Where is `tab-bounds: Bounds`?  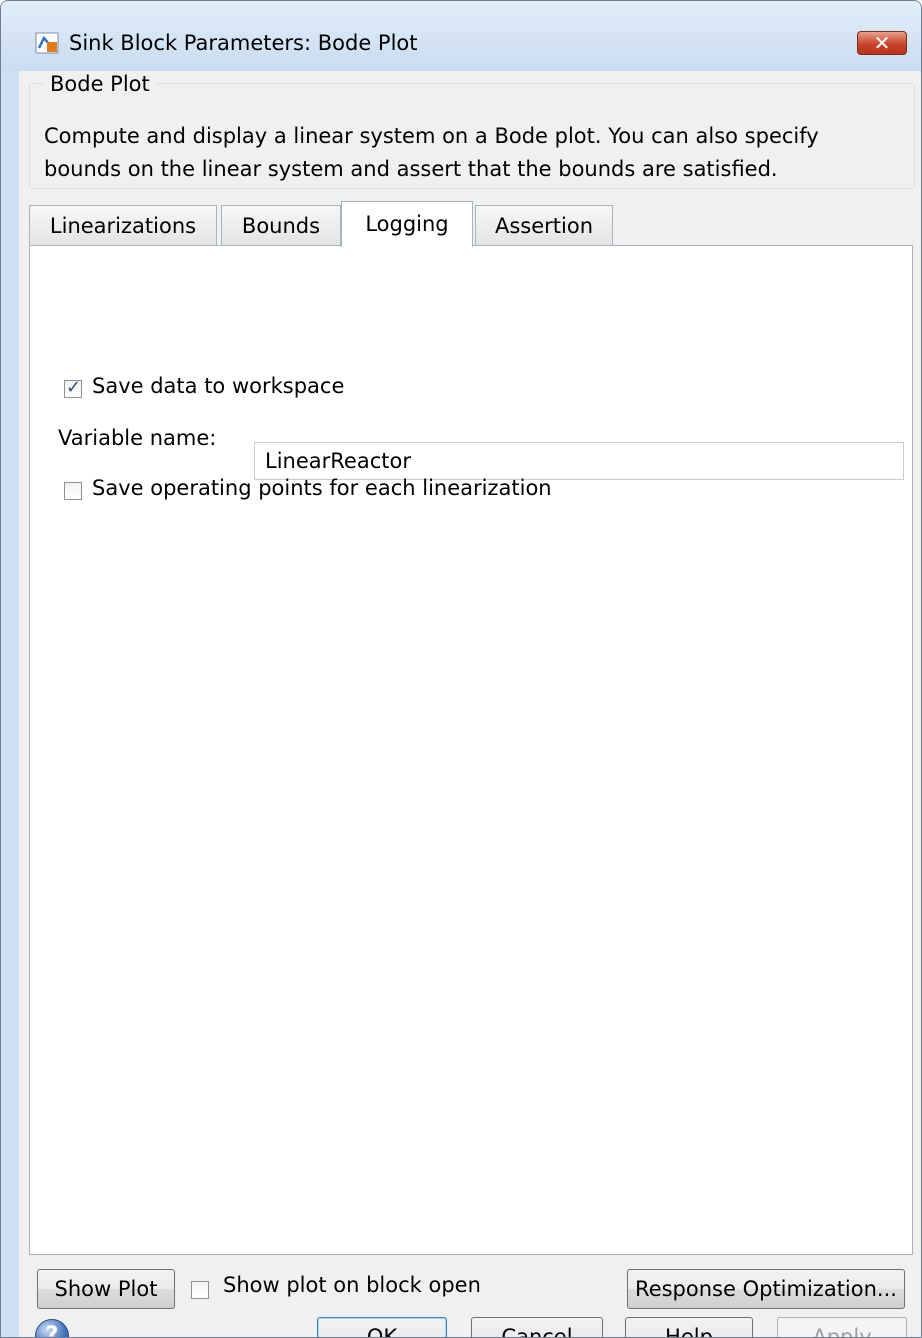 tab-bounds: Bounds is located at coordinates (281, 225).